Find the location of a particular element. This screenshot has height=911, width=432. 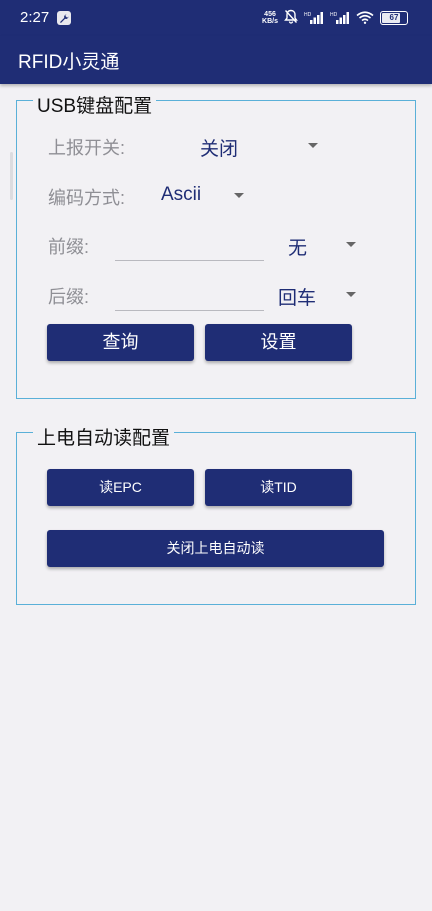

signal-icon: HD is located at coordinates (314, 18).